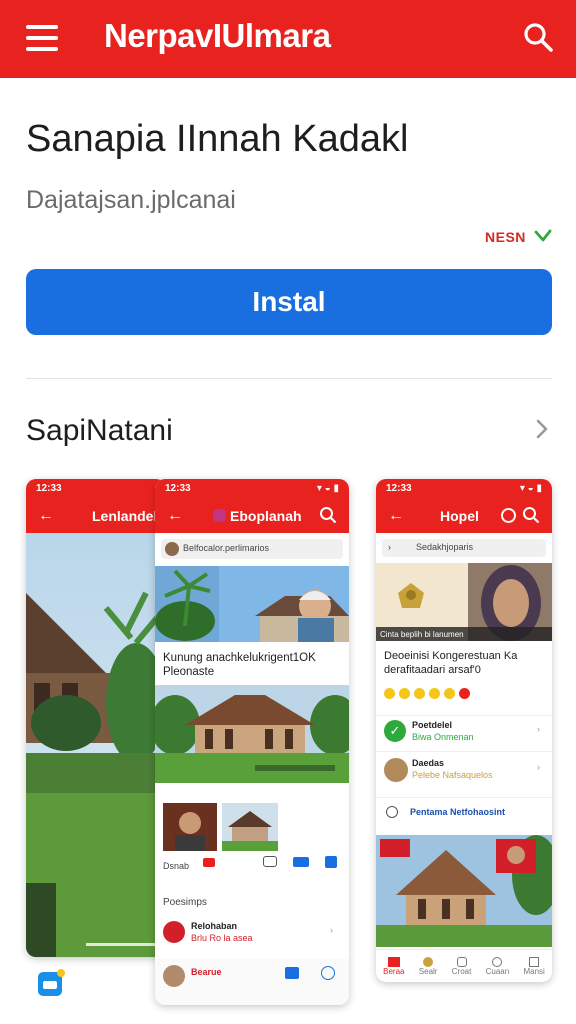 The width and height of the screenshot is (576, 1024). Describe the element at coordinates (452, 775) in the screenshot. I see `list-item-subtitle: Pelebe Nafsaquelos` at that location.